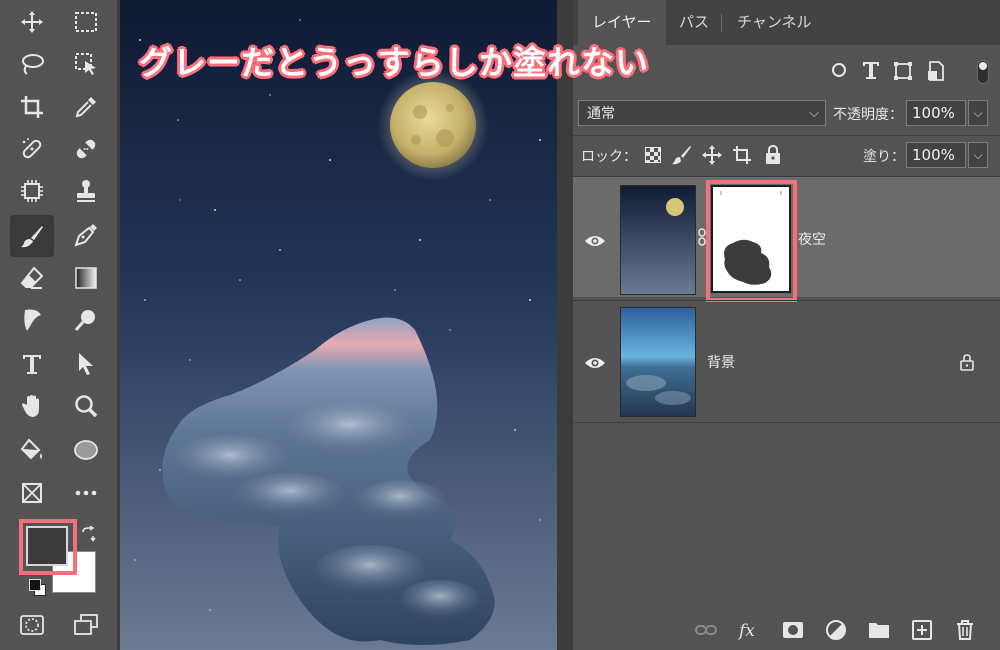 This screenshot has height=650, width=1000. Describe the element at coordinates (88, 533) in the screenshot. I see `swap-colors-icon` at that location.